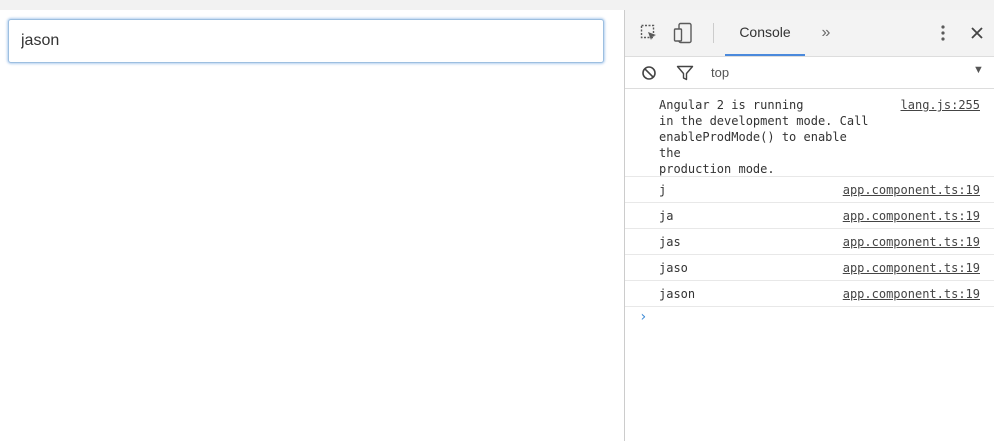 The height and width of the screenshot is (441, 994). What do you see at coordinates (765, 33) in the screenshot?
I see `tab-console: Console` at bounding box center [765, 33].